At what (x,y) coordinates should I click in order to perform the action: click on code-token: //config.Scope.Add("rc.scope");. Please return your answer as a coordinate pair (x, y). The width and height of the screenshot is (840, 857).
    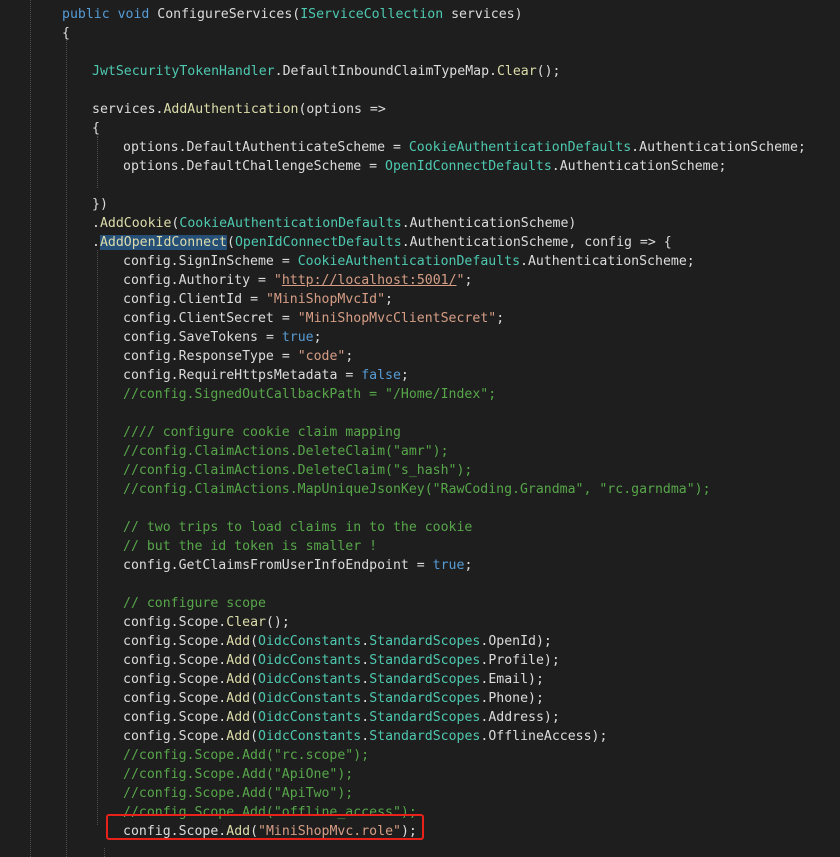
    Looking at the image, I should click on (246, 755).